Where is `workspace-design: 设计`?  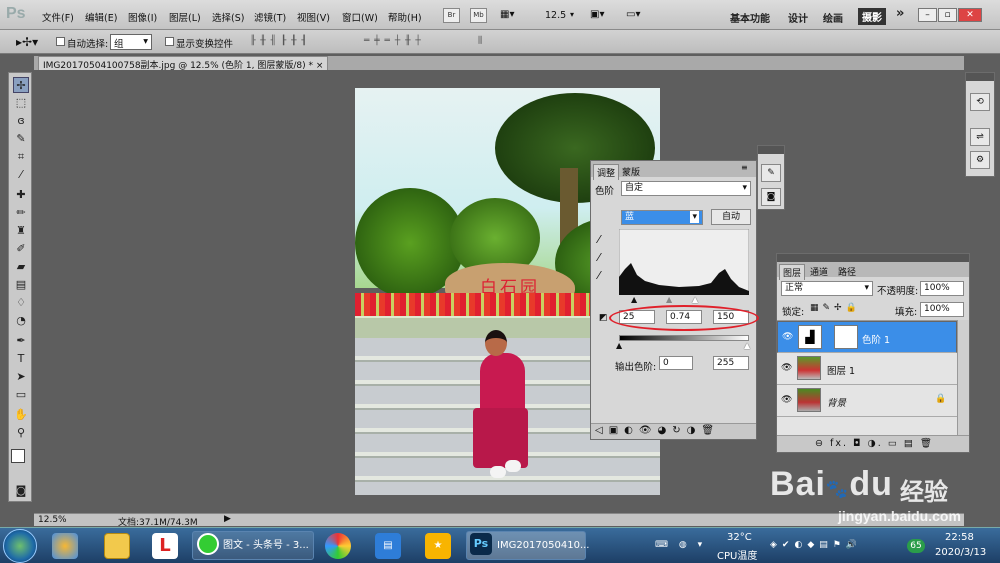 workspace-design: 设计 is located at coordinates (798, 17).